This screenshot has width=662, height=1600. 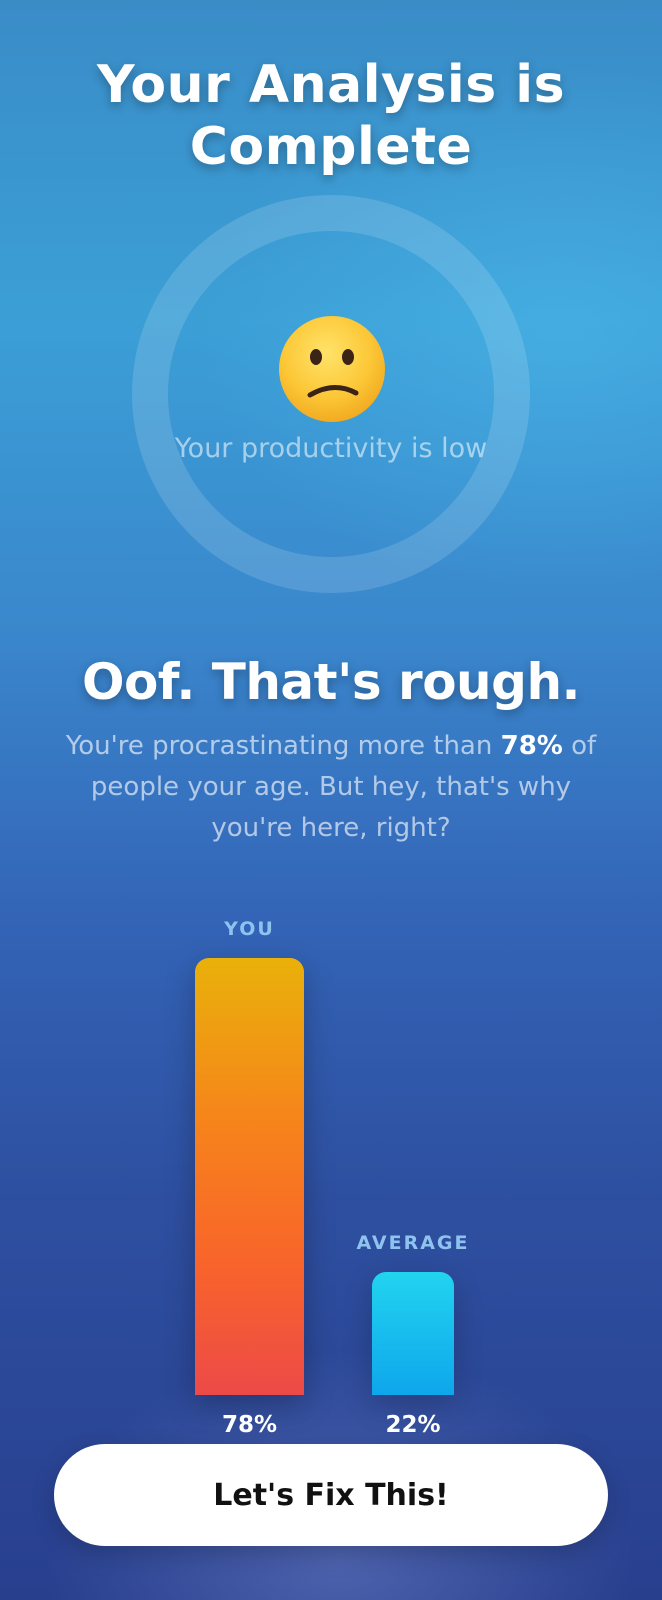 What do you see at coordinates (413, 1243) in the screenshot?
I see `bar-label-average: AVERAGE` at bounding box center [413, 1243].